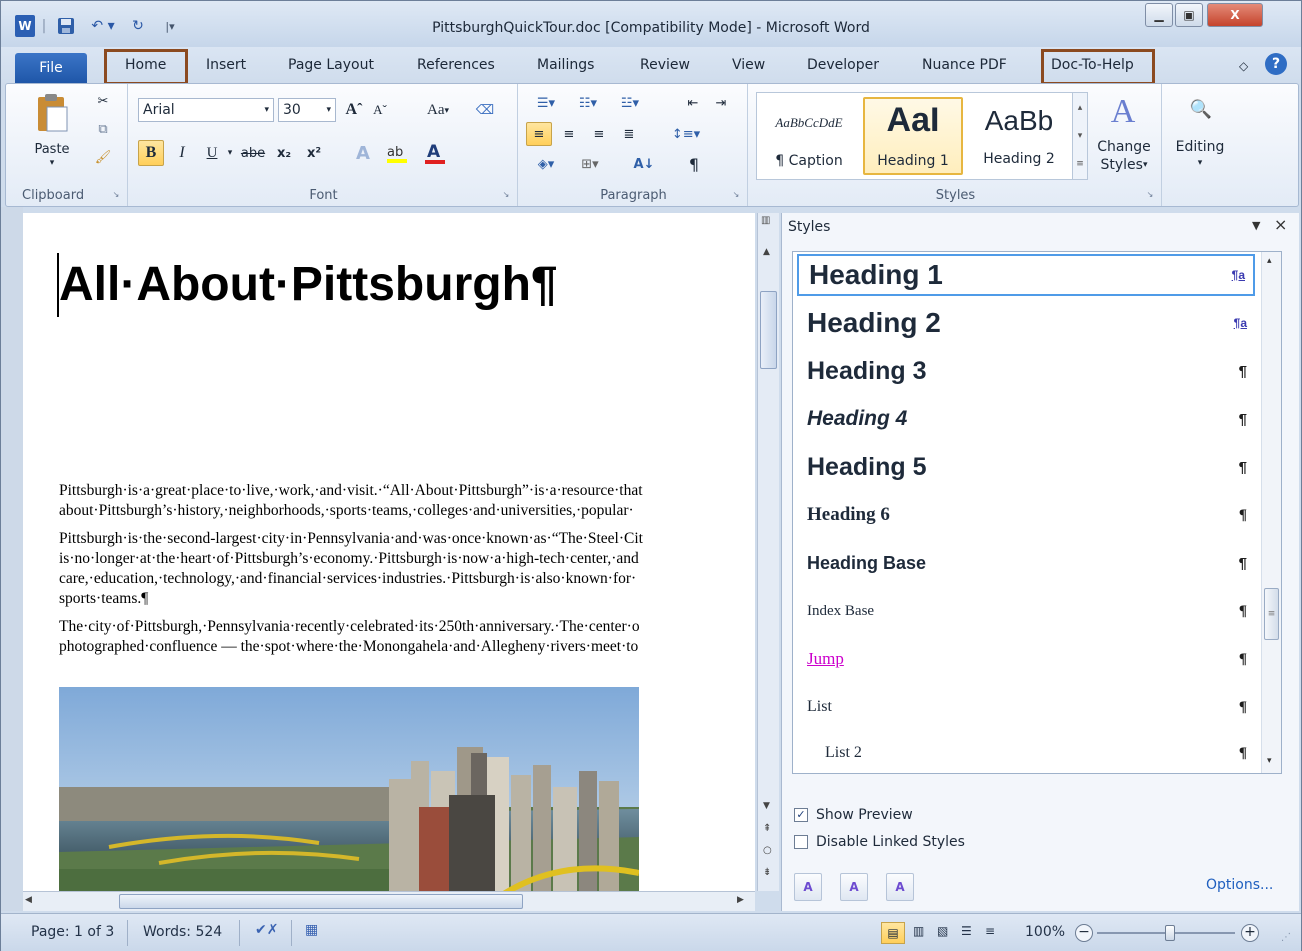  I want to click on copy-icon: ⧉, so click(103, 129).